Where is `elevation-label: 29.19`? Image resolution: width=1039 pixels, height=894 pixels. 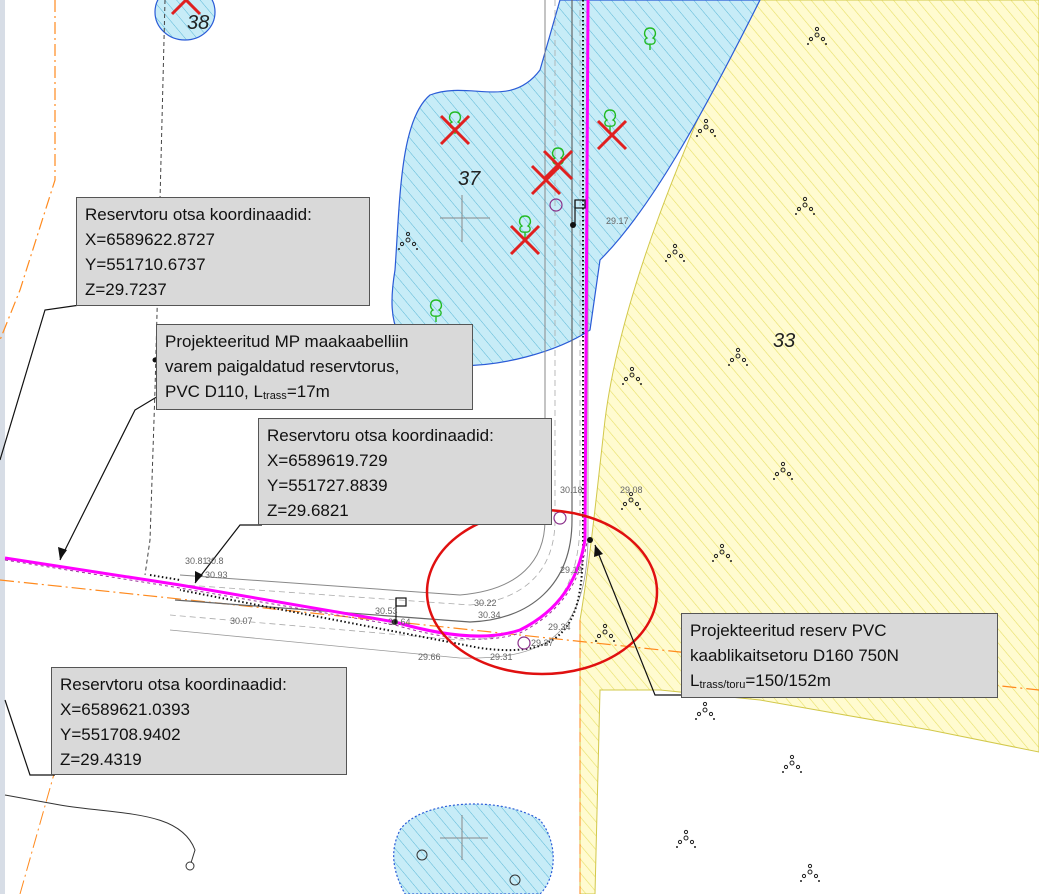
elevation-label: 29.19 is located at coordinates (571, 570).